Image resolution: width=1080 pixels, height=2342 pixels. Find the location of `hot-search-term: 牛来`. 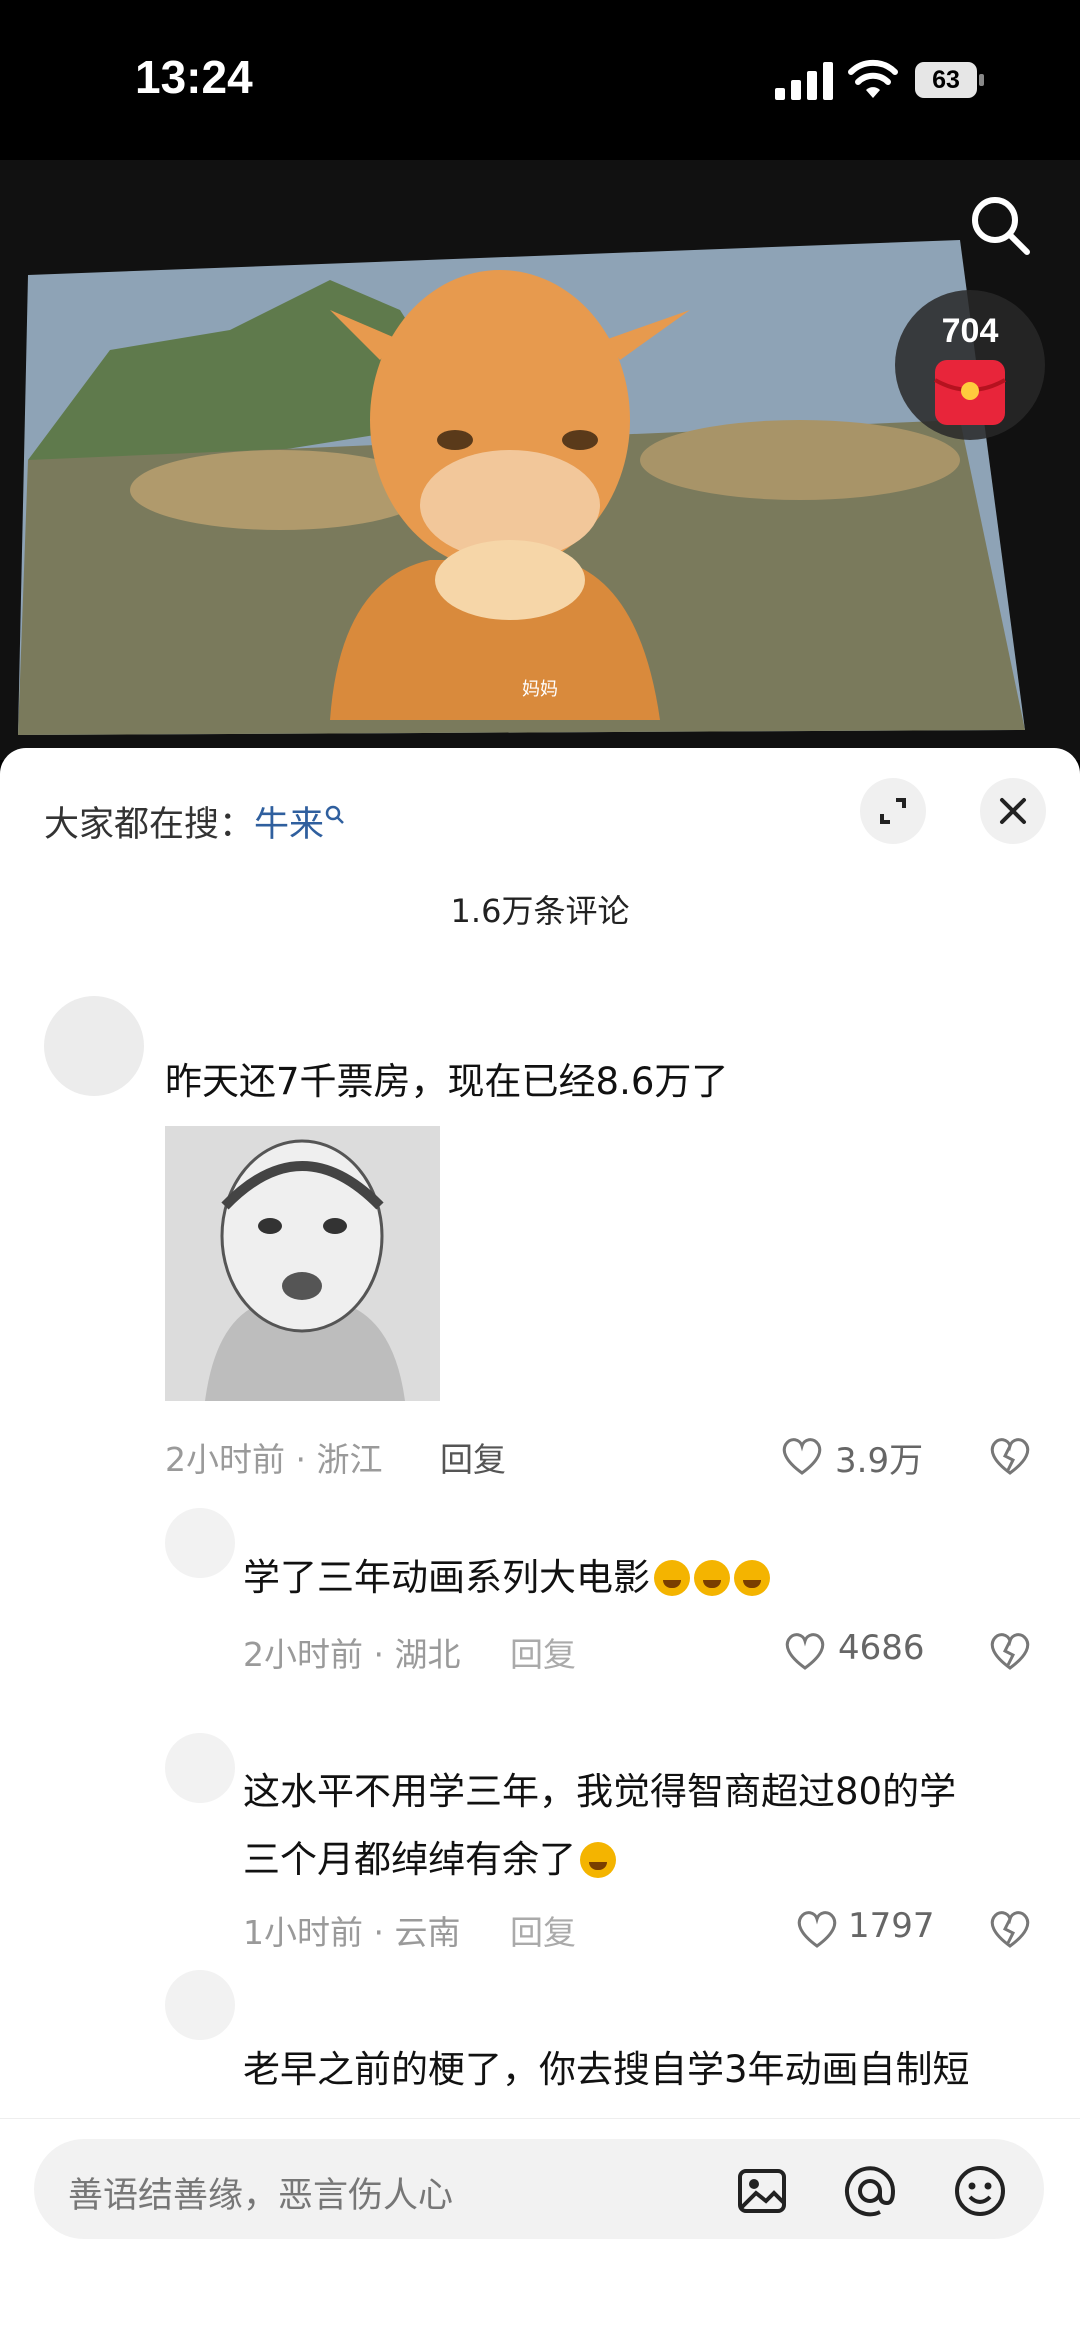

hot-search-term: 牛来 is located at coordinates (289, 825).